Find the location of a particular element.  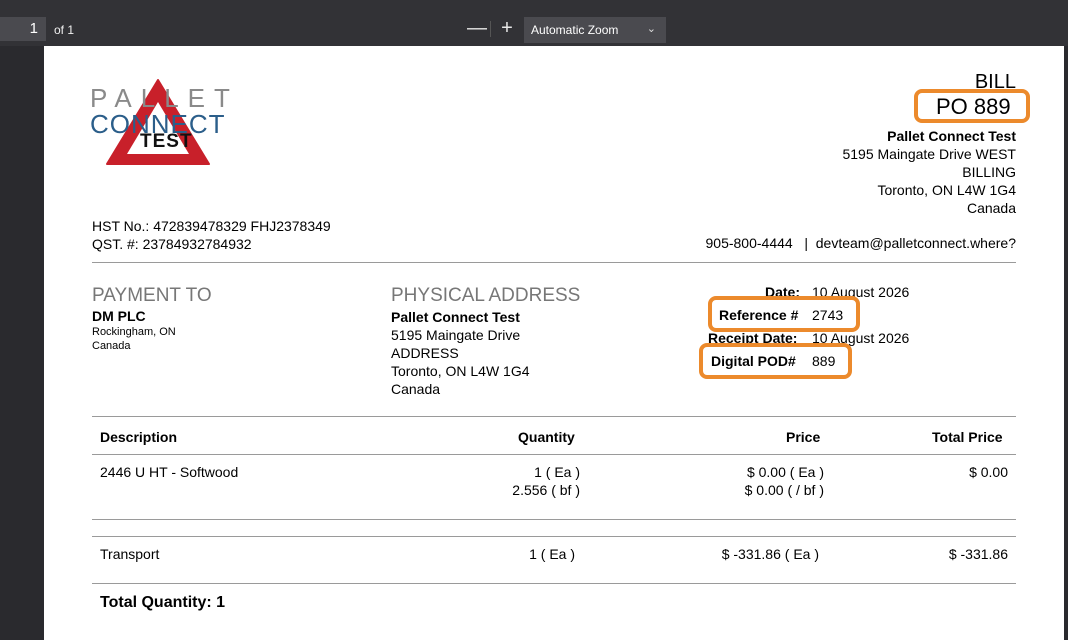

zoom-in-button: + is located at coordinates (507, 29).